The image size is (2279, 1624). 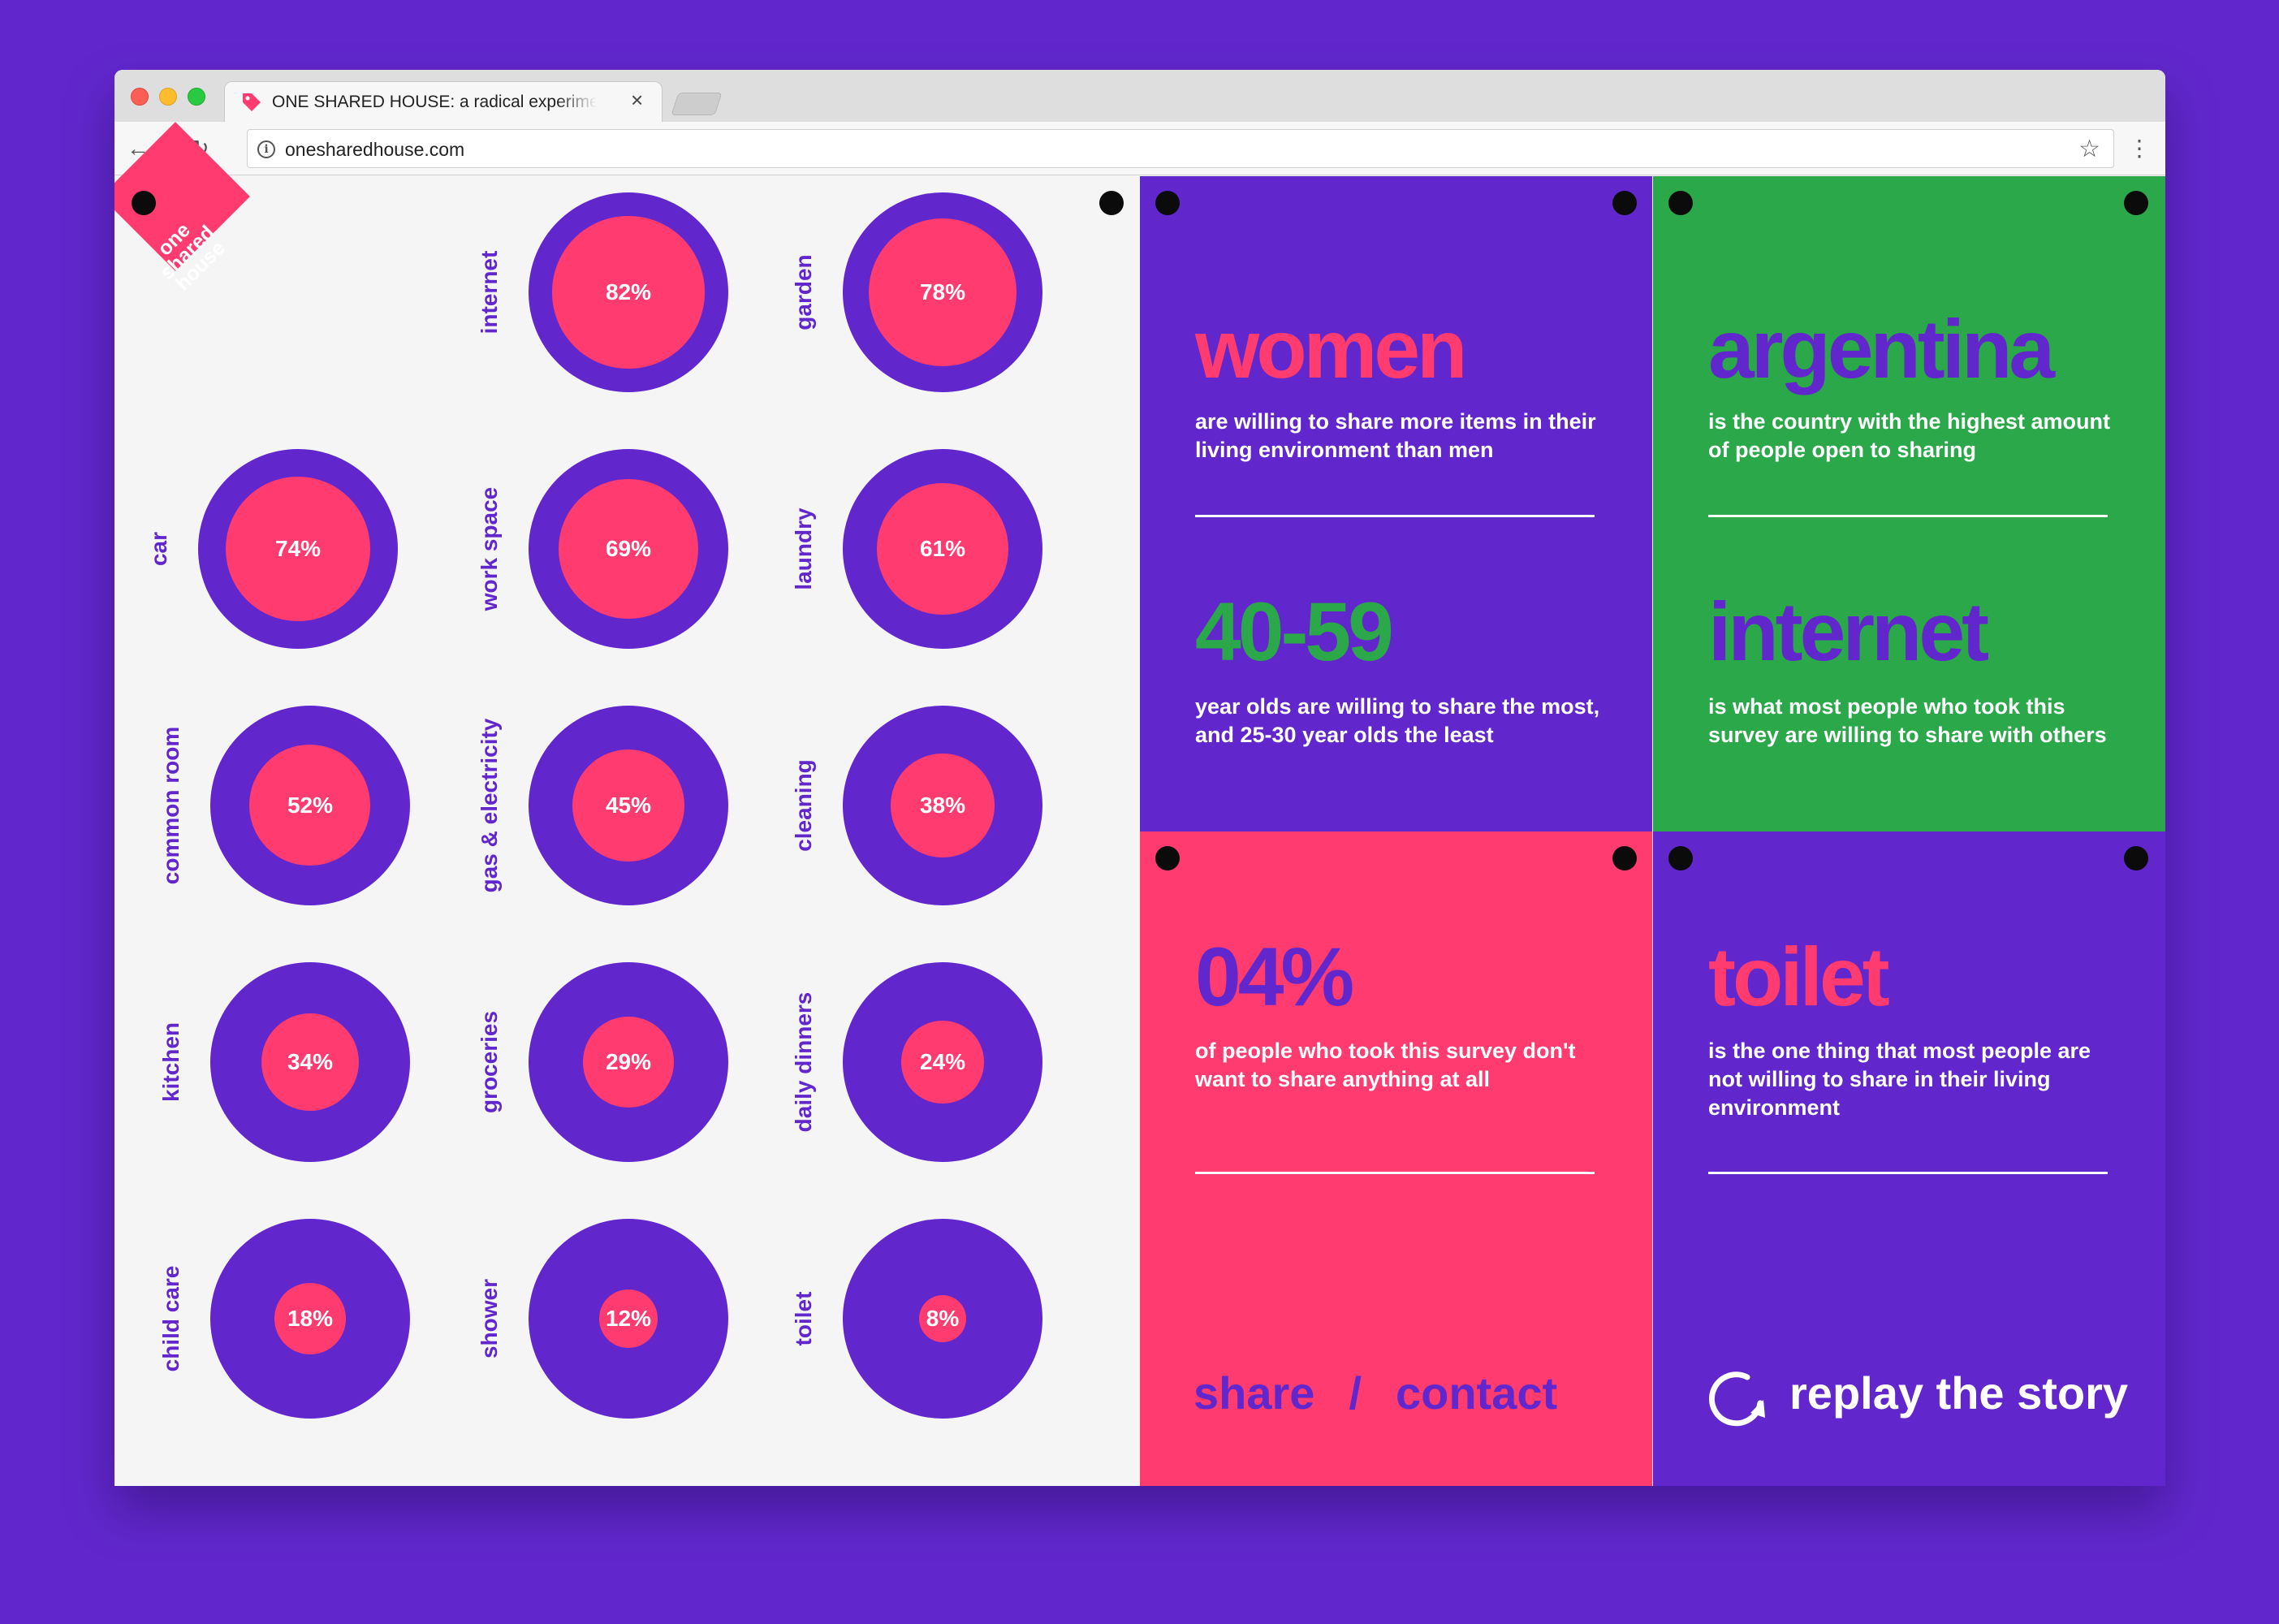 I want to click on stat-value: 34%, so click(x=311, y=1061).